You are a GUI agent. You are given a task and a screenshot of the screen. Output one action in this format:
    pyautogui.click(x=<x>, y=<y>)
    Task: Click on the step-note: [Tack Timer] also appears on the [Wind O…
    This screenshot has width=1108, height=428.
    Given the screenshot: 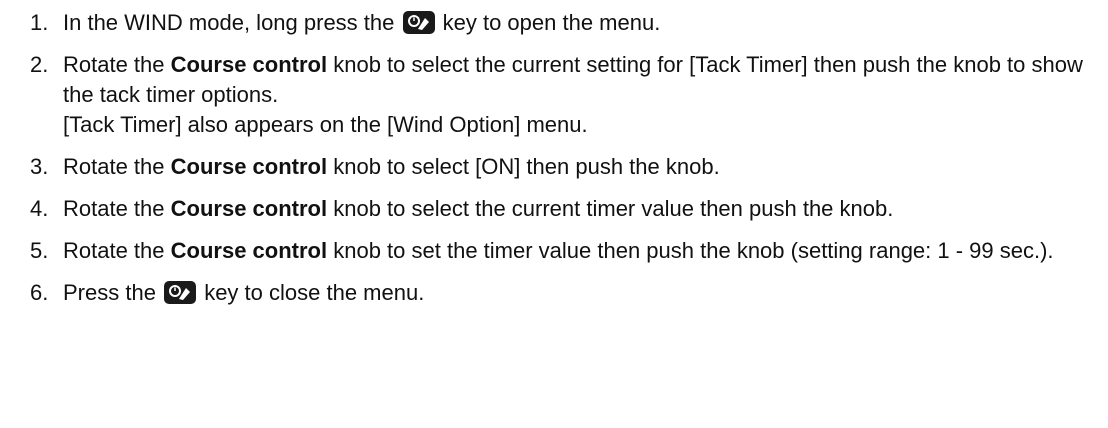 What is the action you would take?
    pyautogui.click(x=325, y=124)
    